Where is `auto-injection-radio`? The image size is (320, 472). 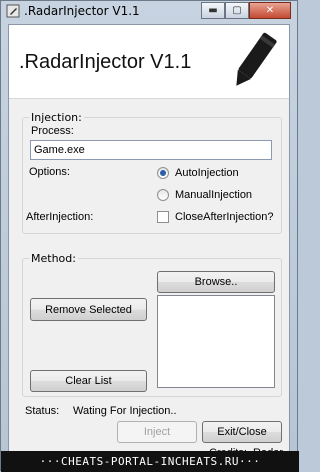 auto-injection-radio is located at coordinates (163, 173).